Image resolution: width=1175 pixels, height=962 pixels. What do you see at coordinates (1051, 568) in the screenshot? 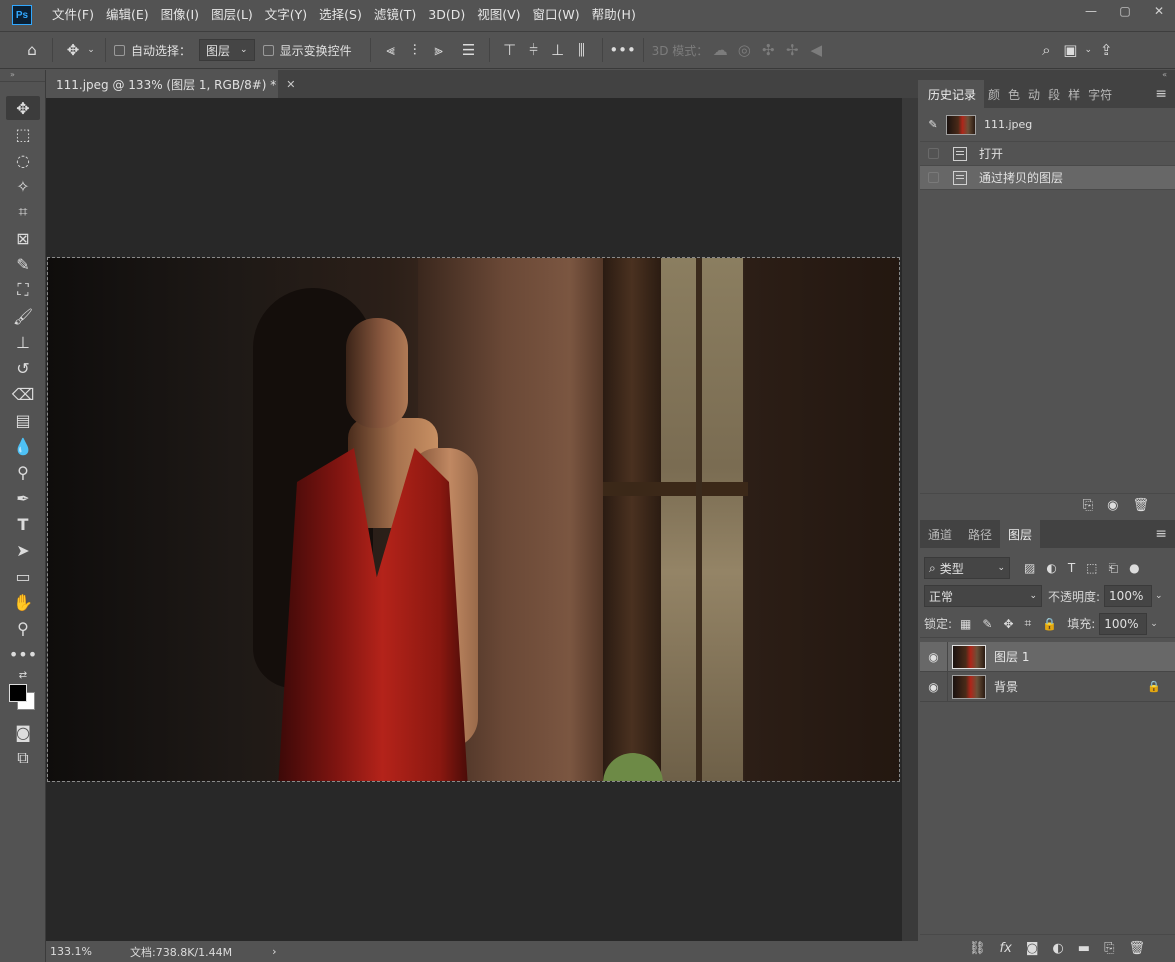
I see `filter-adjustment-icon: ◐` at bounding box center [1051, 568].